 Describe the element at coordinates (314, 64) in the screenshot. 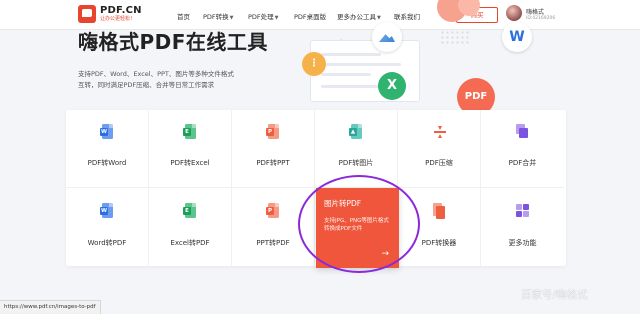

I see `zip-file-icon: ⋮` at that location.